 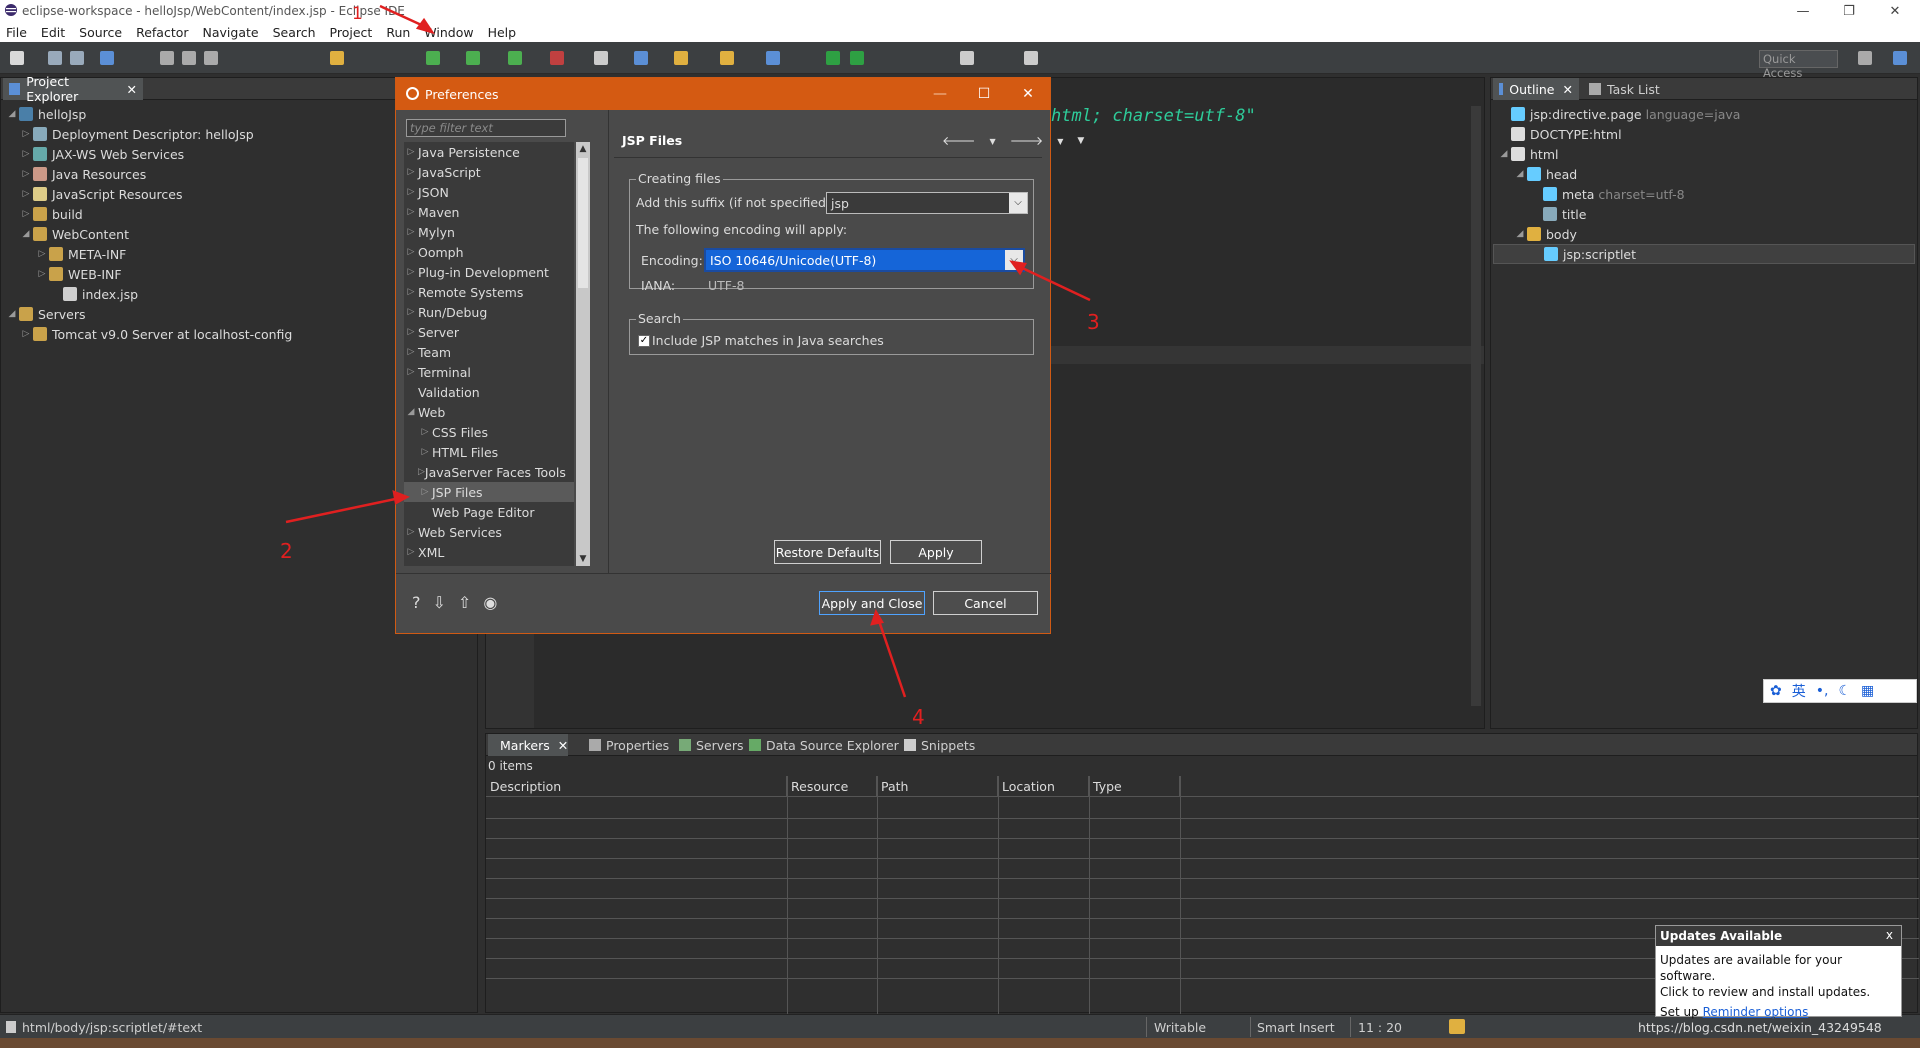 I want to click on updates-line1: Updates are available for your software., so click(x=1751, y=968).